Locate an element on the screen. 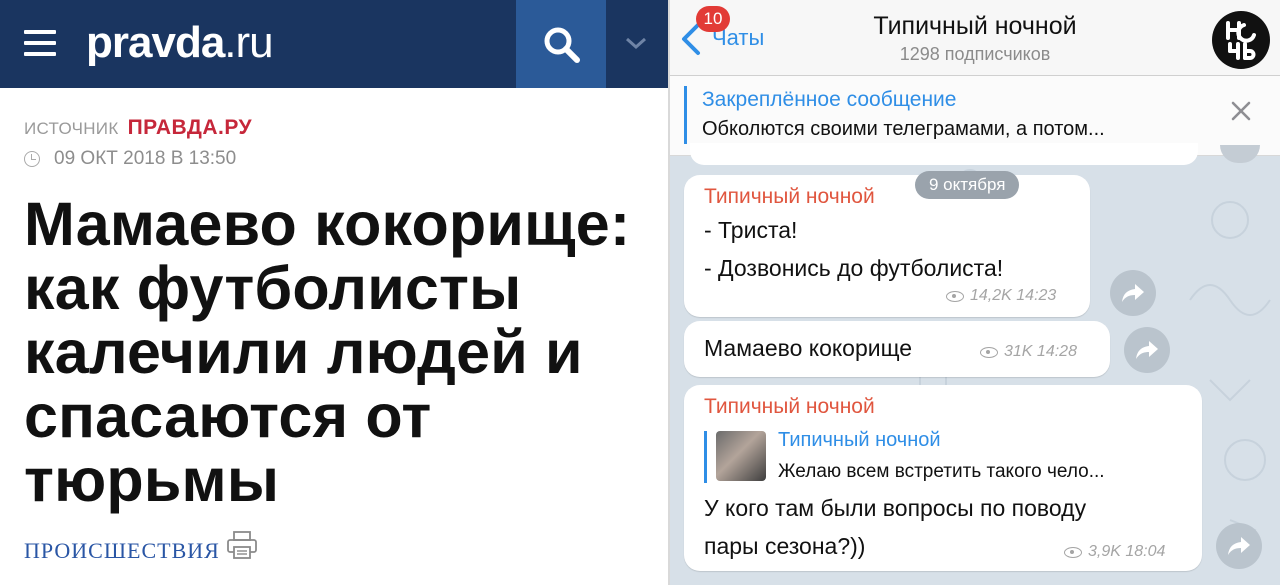  message-bubble: Мамаево кокорище 31K 14:28 is located at coordinates (897, 349).